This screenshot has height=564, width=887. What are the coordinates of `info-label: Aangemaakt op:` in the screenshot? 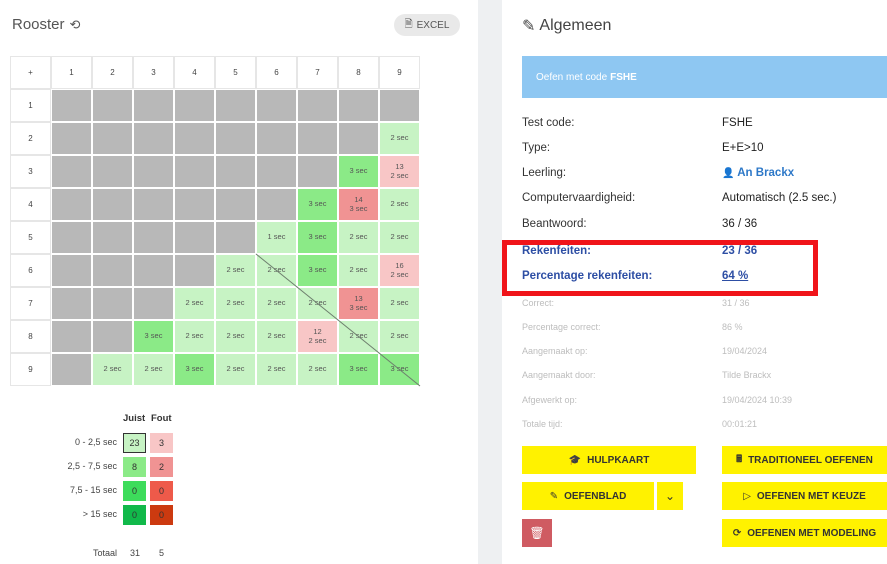 It's located at (555, 351).